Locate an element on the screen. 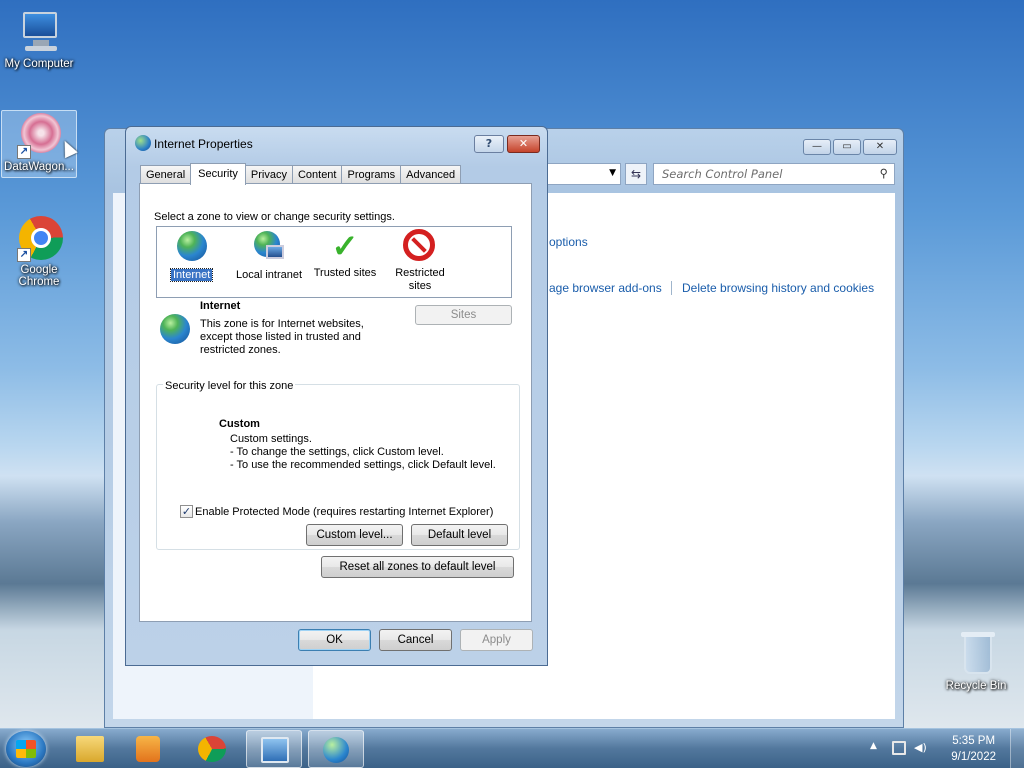 This screenshot has width=1024, height=768. zone-label: Internet is located at coordinates (191, 275).